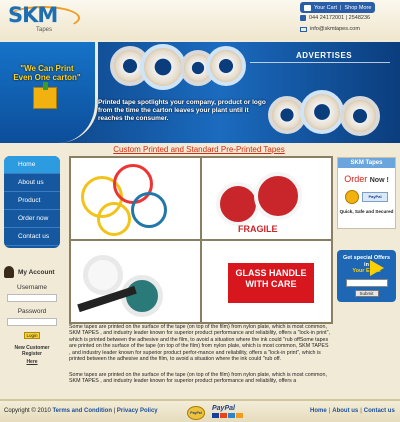 The height and width of the screenshot is (422, 400). I want to click on footer-right: Home | About us | Contact us, so click(352, 411).